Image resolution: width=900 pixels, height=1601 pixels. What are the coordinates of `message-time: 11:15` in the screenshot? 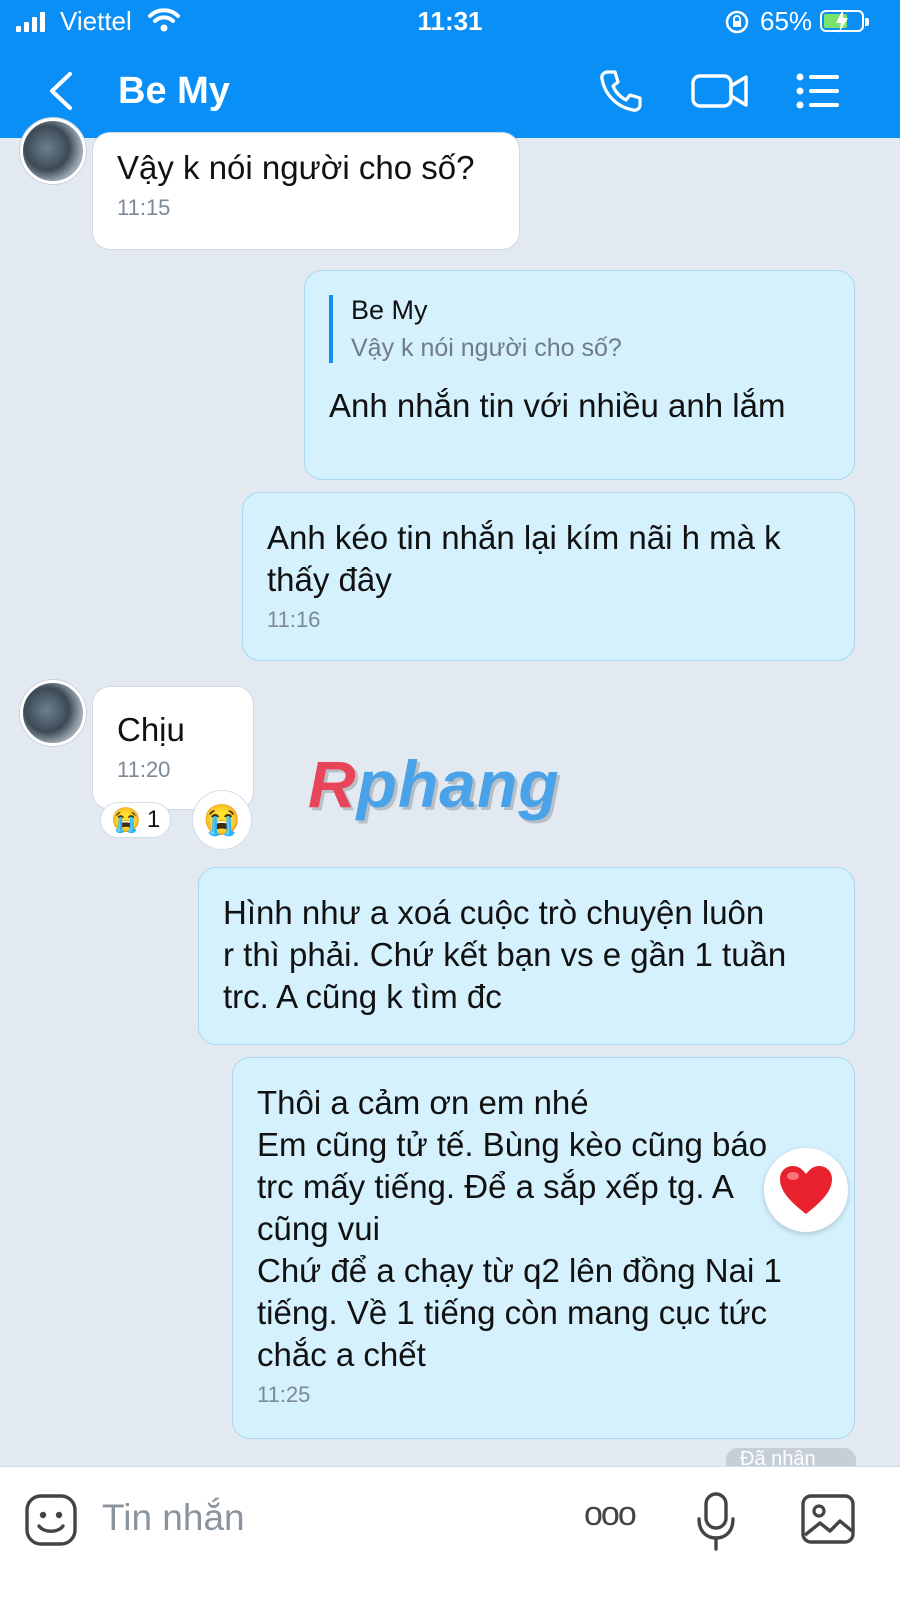 It's located at (144, 207).